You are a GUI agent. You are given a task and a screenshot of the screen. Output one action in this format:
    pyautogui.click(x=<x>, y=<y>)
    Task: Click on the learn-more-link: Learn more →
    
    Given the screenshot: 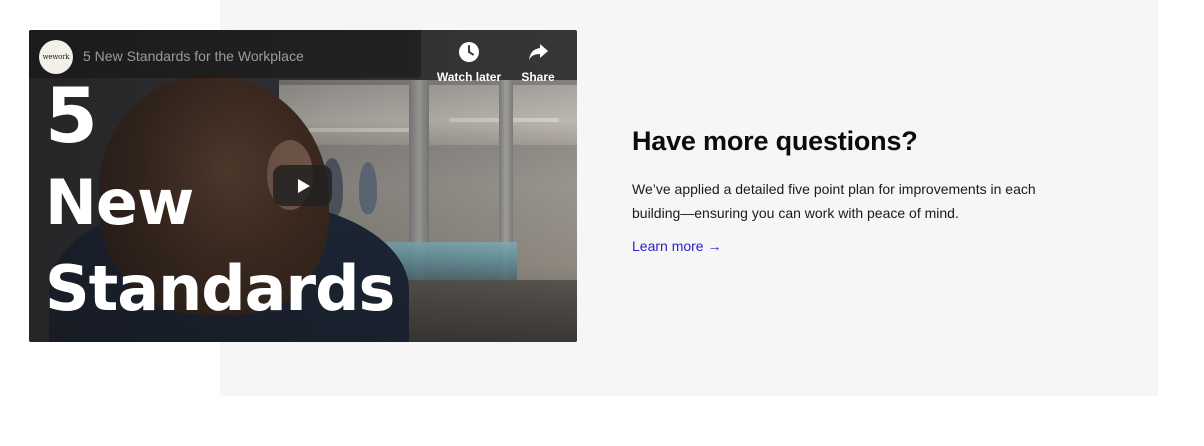 What is the action you would take?
    pyautogui.click(x=676, y=246)
    